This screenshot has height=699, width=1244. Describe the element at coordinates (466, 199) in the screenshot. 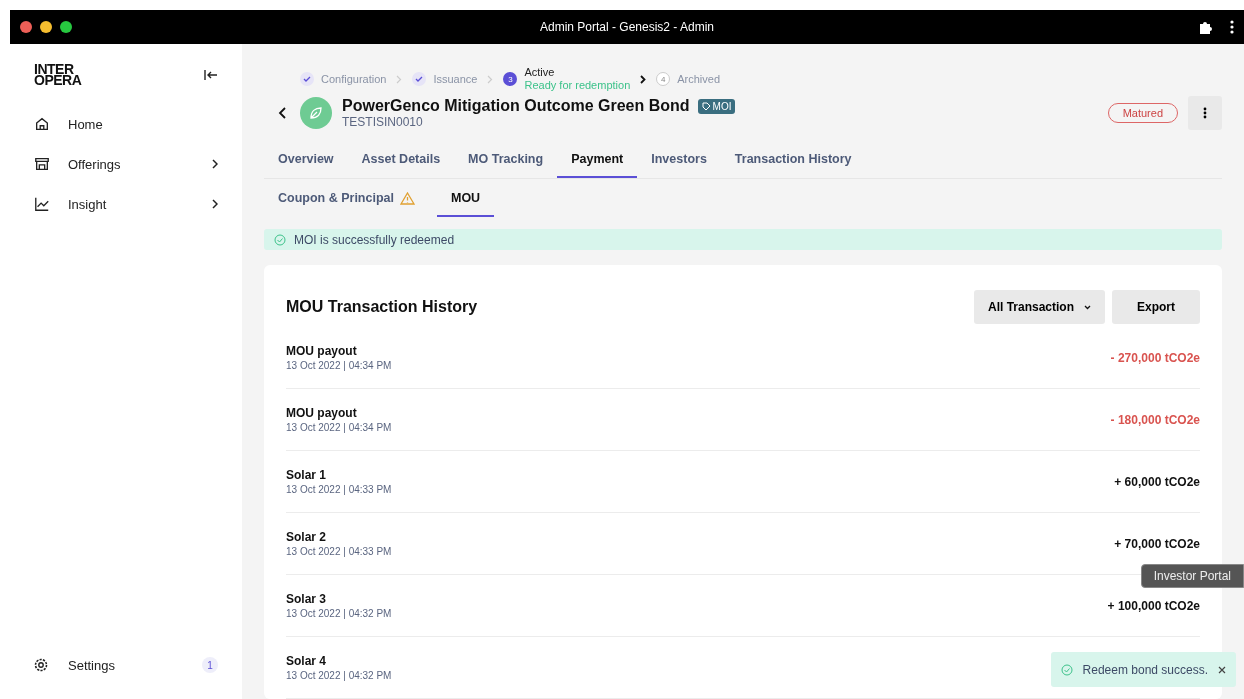

I see `tab: MOU` at that location.